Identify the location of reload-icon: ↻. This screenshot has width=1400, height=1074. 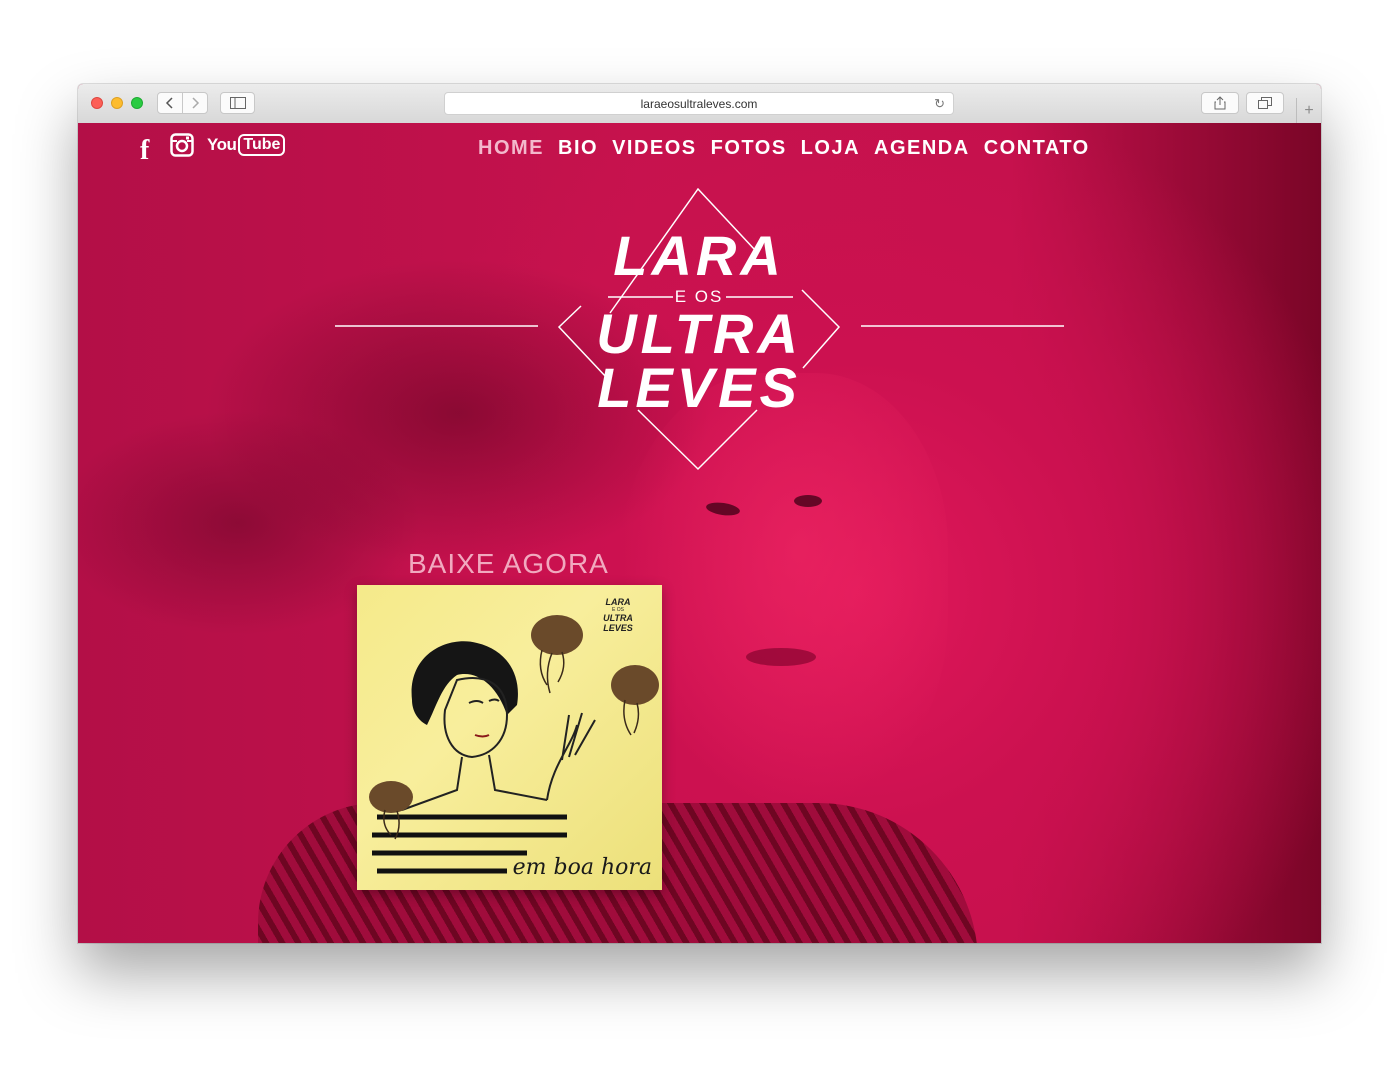
(939, 104).